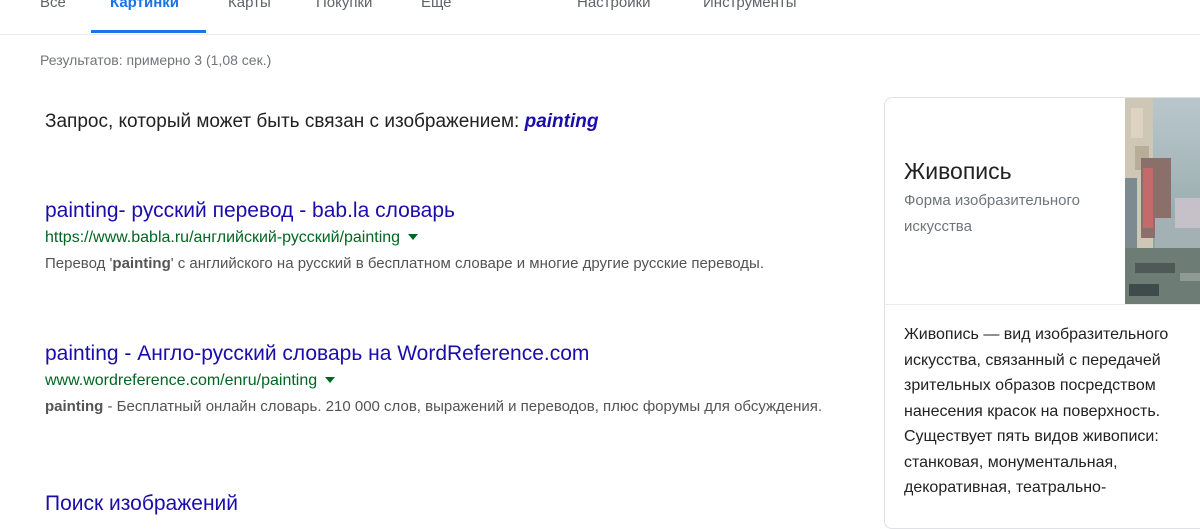 This screenshot has height=529, width=1200. I want to click on active-tab-indicator, so click(148, 31).